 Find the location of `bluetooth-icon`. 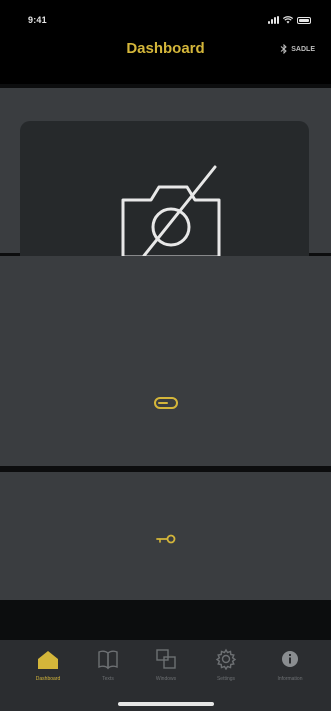

bluetooth-icon is located at coordinates (283, 49).